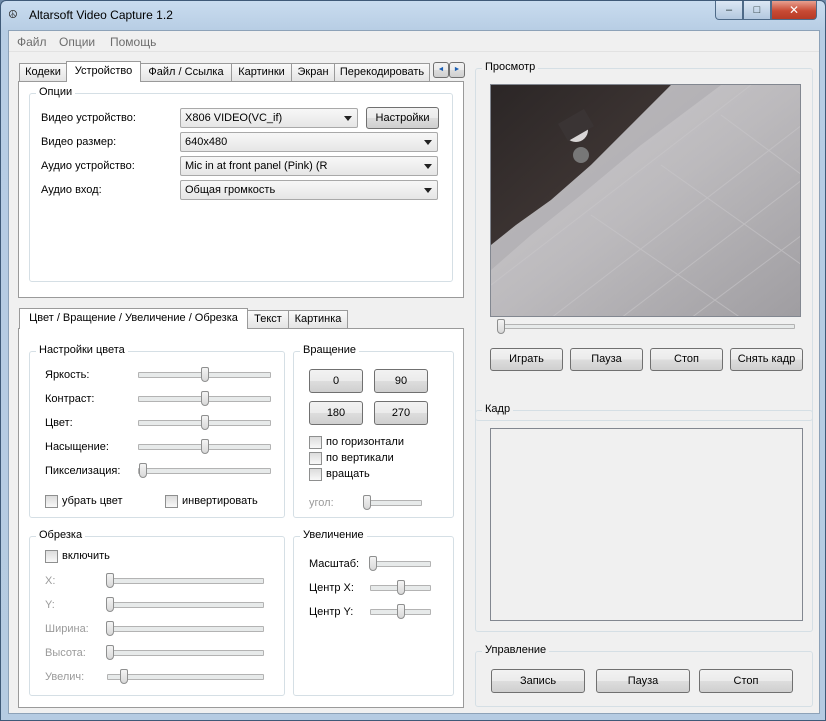  I want to click on saturation-slider-thumb, so click(204, 446).